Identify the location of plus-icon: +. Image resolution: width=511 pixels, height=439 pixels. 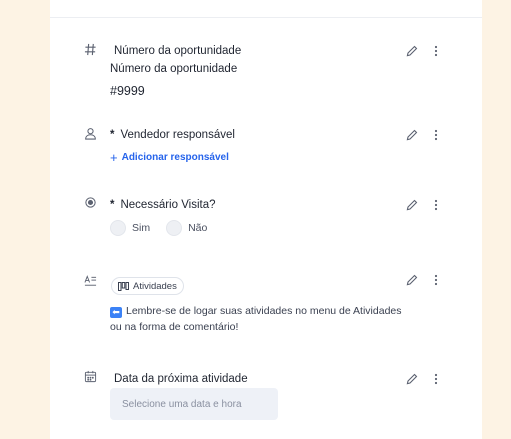
(114, 157).